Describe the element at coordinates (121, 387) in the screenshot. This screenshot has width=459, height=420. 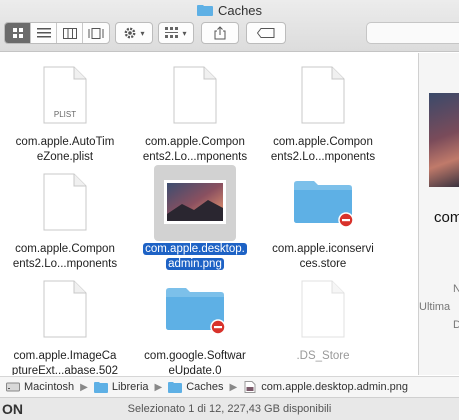
I see `path-item-libreria: Libreria` at that location.